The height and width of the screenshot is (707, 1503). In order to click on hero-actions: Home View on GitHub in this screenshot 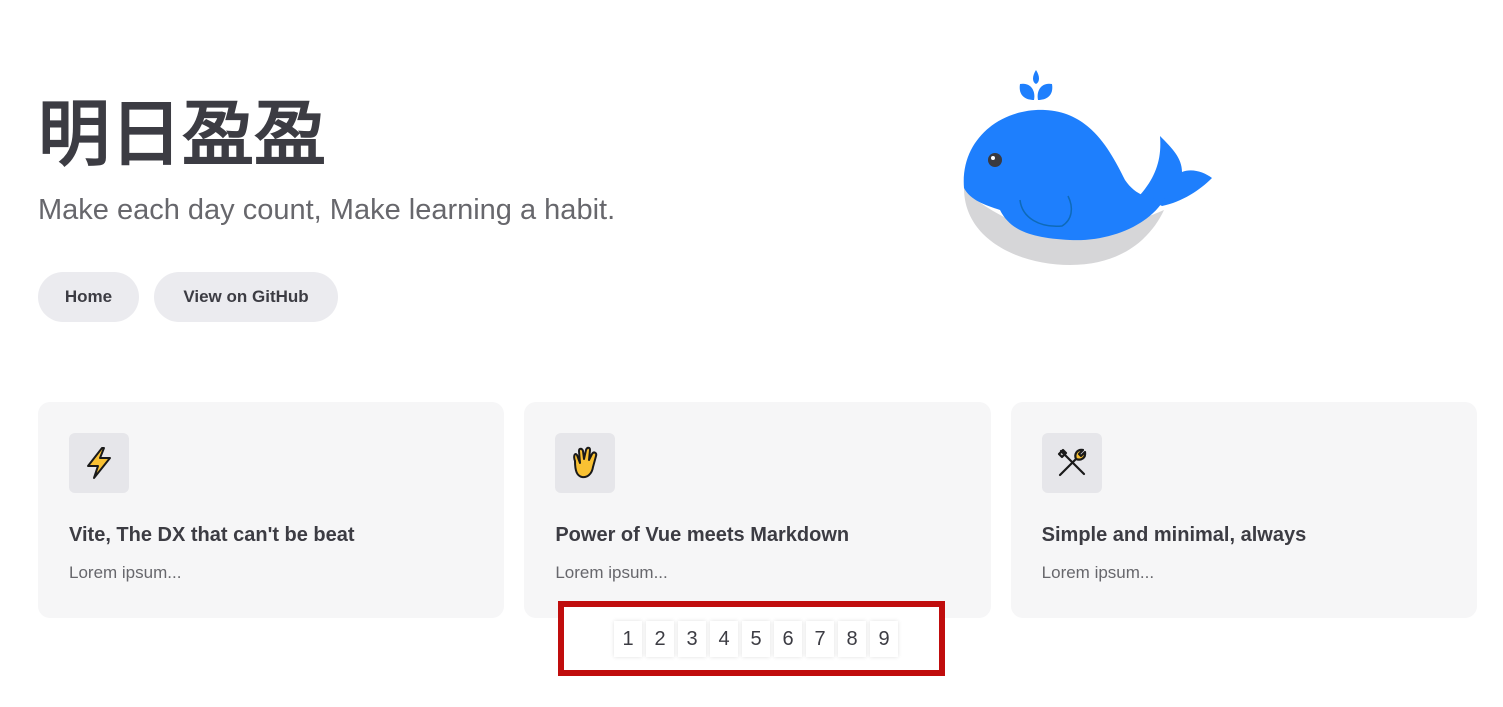, I will do `click(188, 297)`.